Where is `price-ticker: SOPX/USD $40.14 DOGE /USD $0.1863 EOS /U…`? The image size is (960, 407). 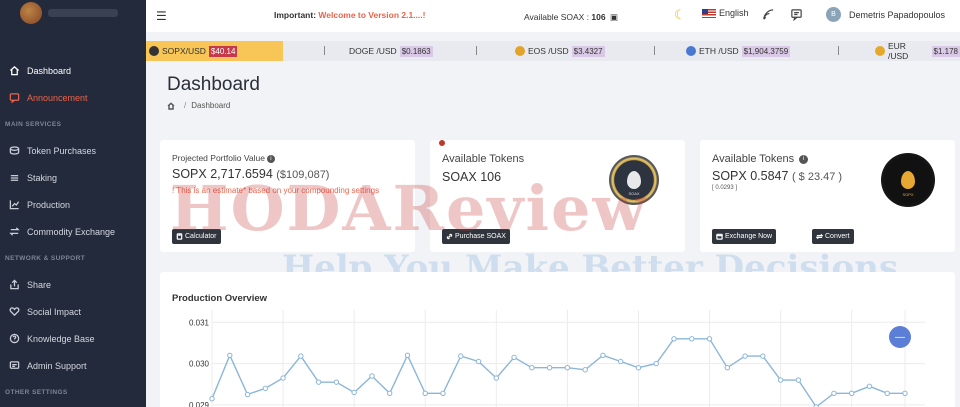
price-ticker: SOPX/USD $40.14 DOGE /USD $0.1863 EOS /U… is located at coordinates (553, 51).